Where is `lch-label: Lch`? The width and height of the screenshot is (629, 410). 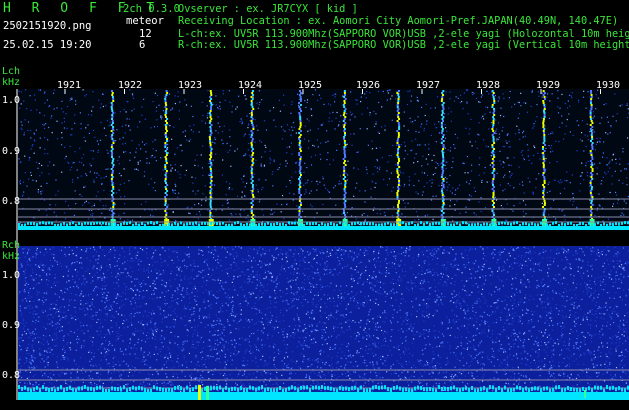 lch-label: Lch is located at coordinates (11, 71).